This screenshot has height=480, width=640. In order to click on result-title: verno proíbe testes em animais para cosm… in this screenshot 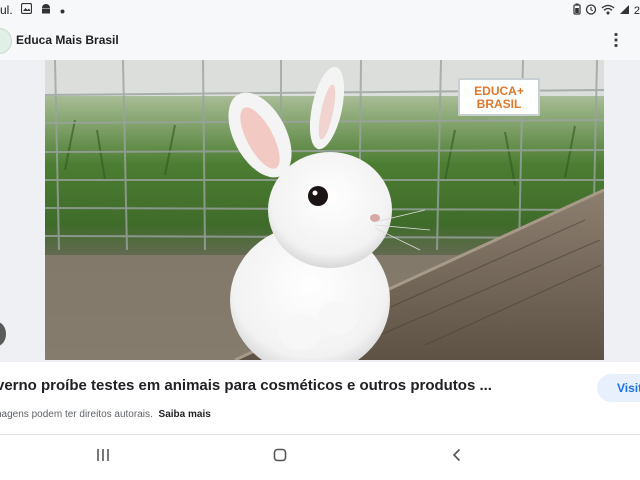, I will do `click(246, 385)`.